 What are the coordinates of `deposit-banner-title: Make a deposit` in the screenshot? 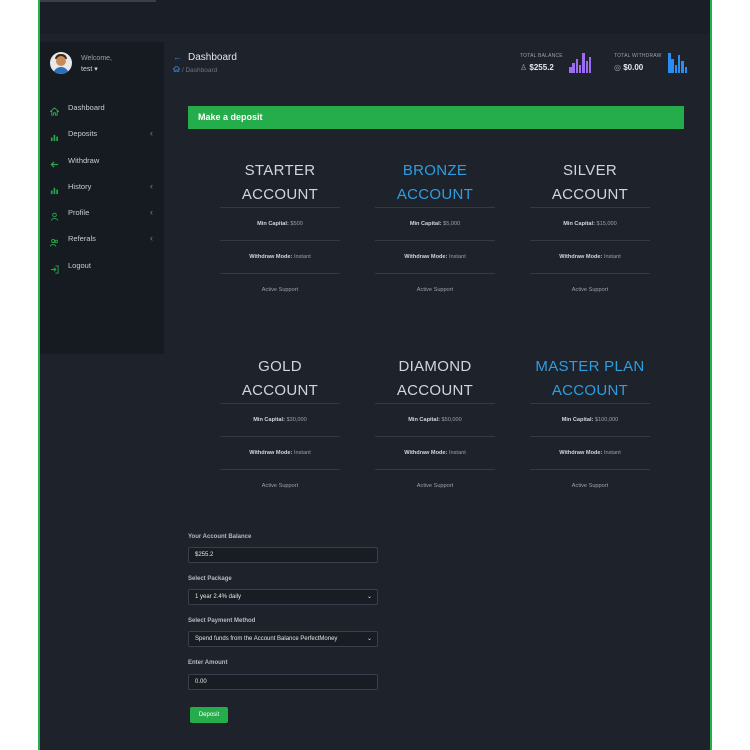 It's located at (230, 117).